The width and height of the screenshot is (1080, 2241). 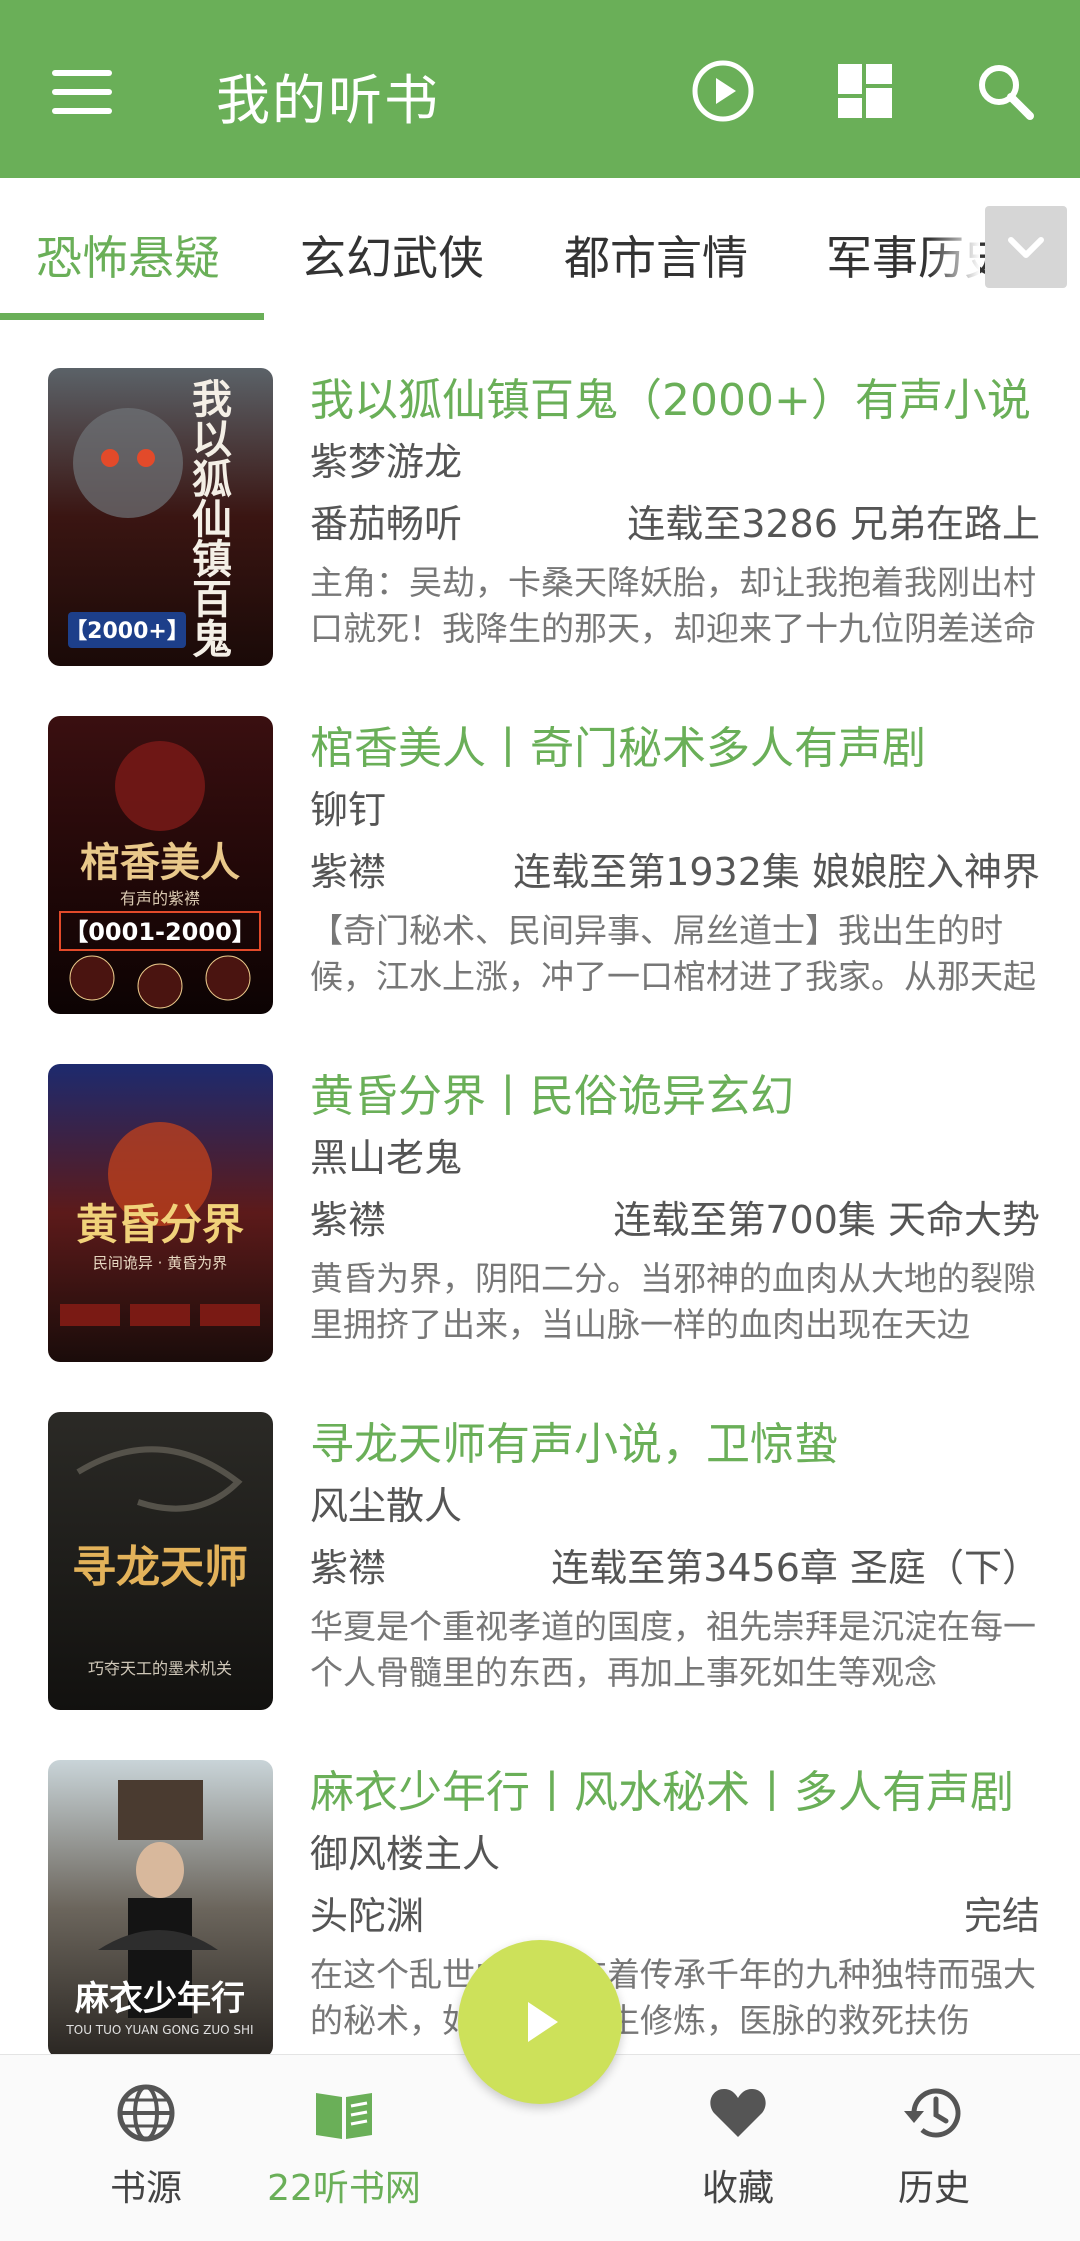 I want to click on cover-title: 棺香美人, so click(x=160, y=863).